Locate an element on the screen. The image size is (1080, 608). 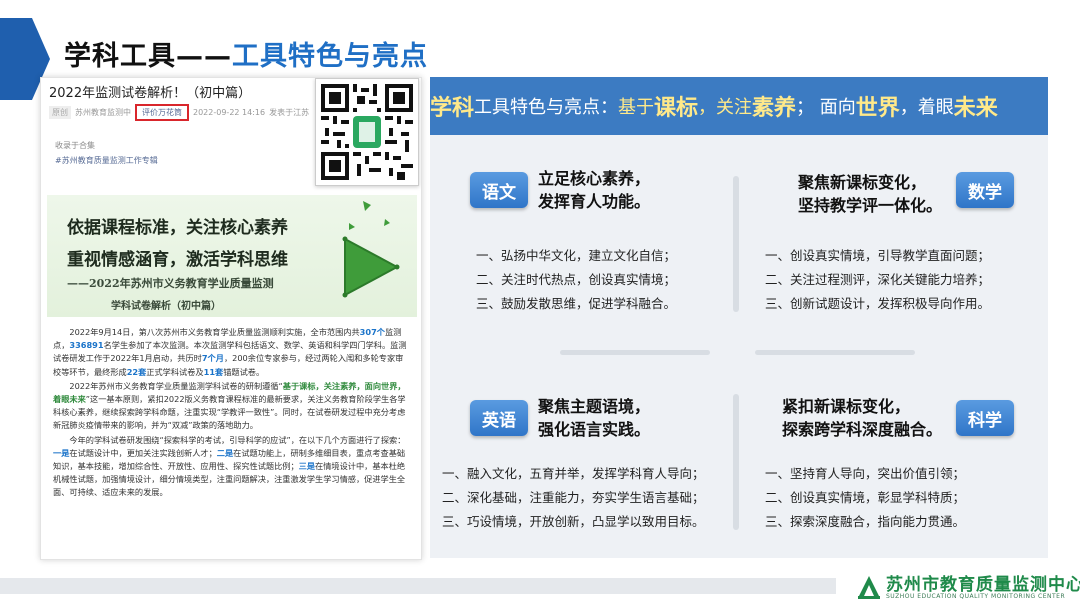
article-date: 2022-09-22 14:16 is located at coordinates (229, 112).